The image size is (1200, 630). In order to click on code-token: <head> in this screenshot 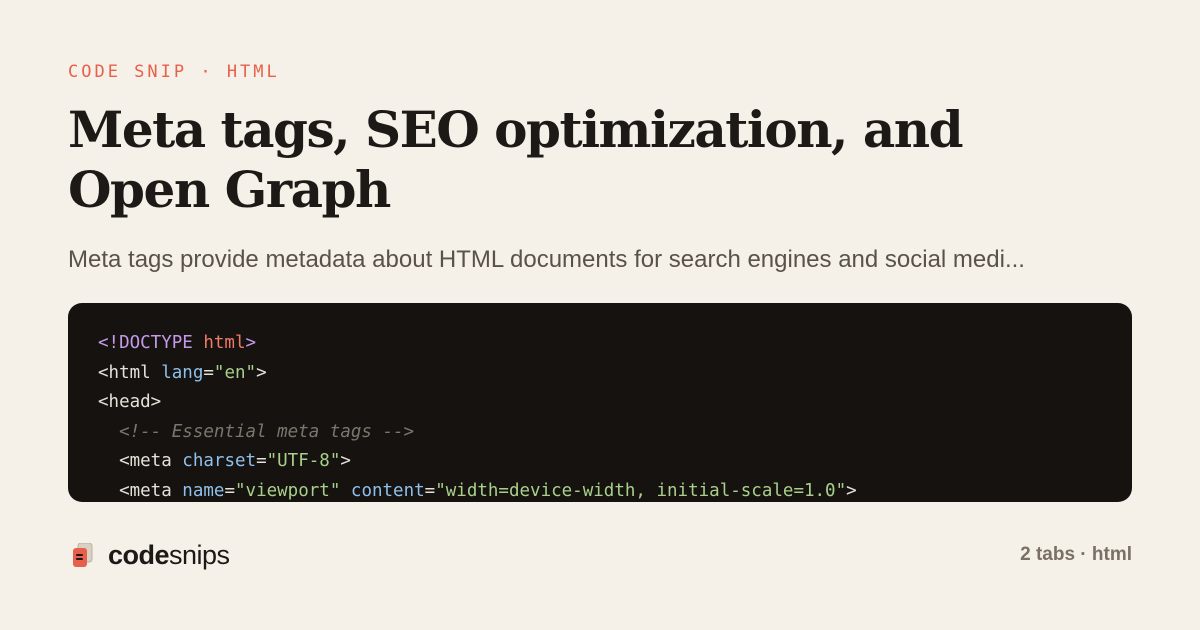, I will do `click(130, 402)`.